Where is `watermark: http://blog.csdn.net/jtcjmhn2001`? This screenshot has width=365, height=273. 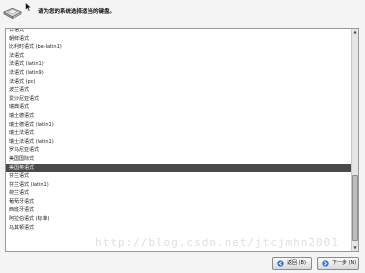 watermark: http://blog.csdn.net/jtcjmhn2001 is located at coordinates (217, 242).